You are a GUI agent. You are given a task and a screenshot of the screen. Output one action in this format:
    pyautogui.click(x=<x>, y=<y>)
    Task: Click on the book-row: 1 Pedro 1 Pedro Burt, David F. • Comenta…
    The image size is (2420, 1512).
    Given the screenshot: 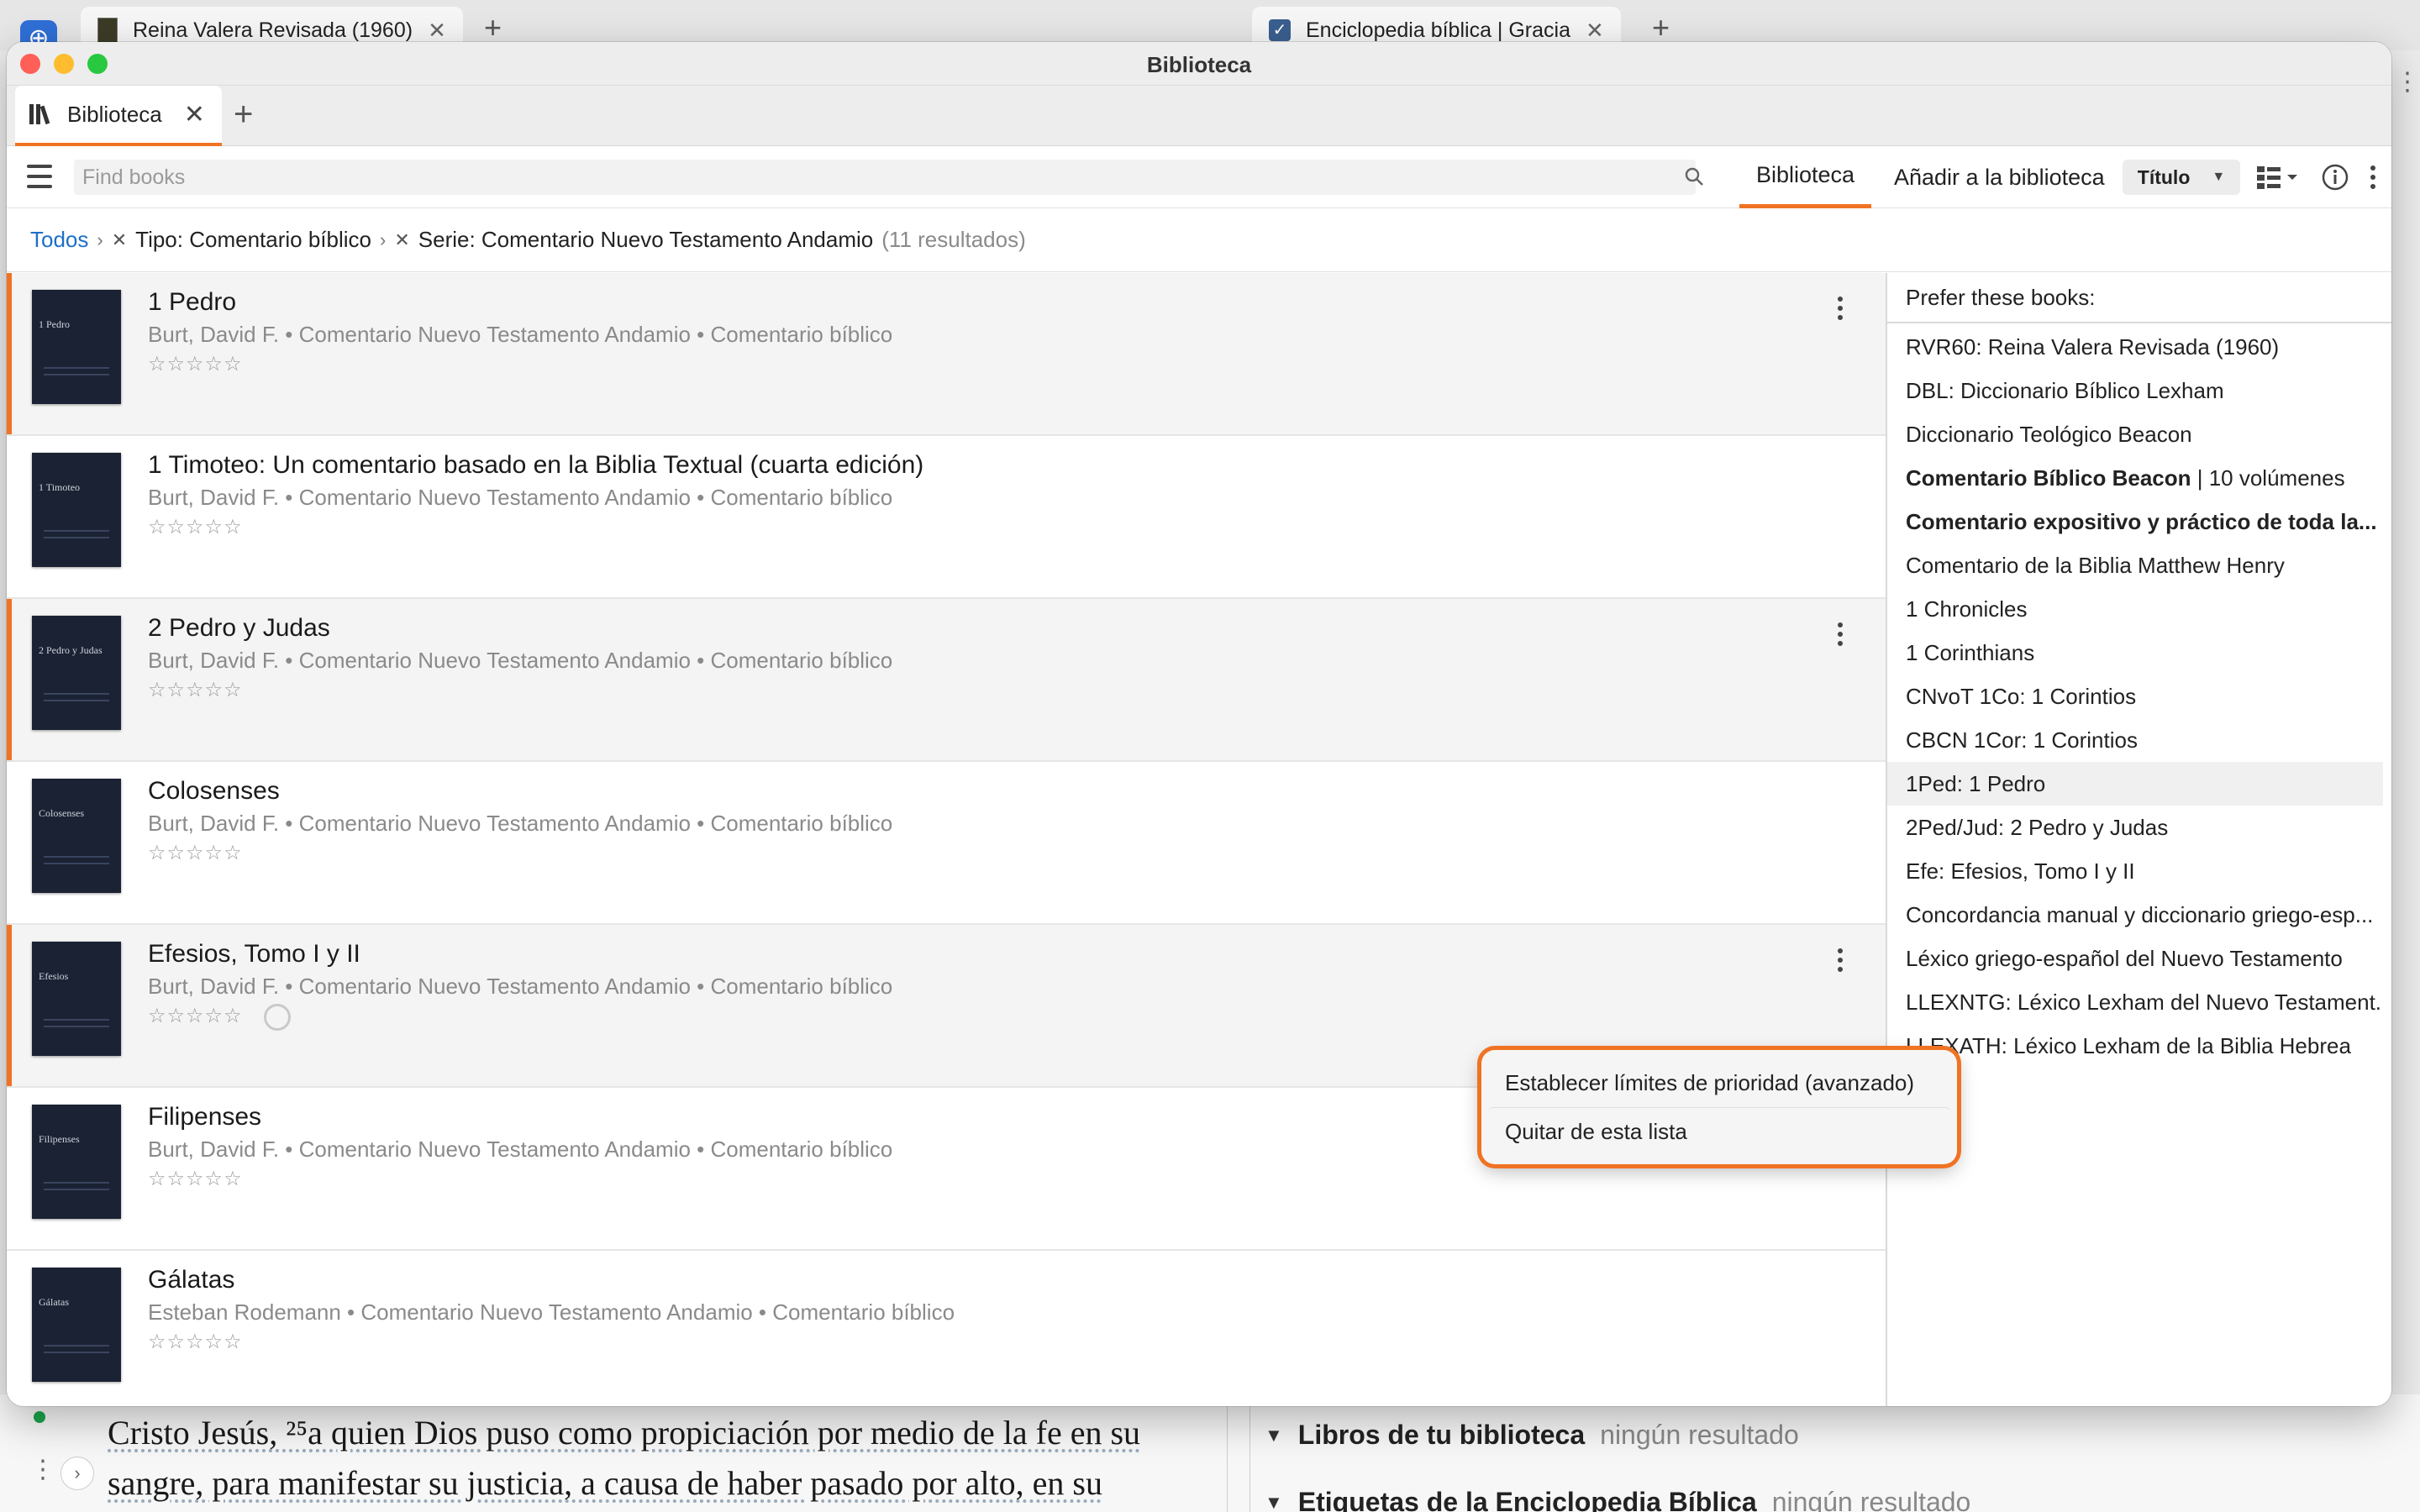 What is the action you would take?
    pyautogui.click(x=946, y=354)
    